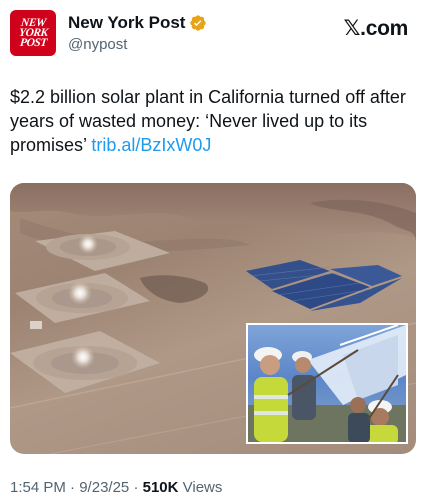  I want to click on inset-workers-photo, so click(327, 383).